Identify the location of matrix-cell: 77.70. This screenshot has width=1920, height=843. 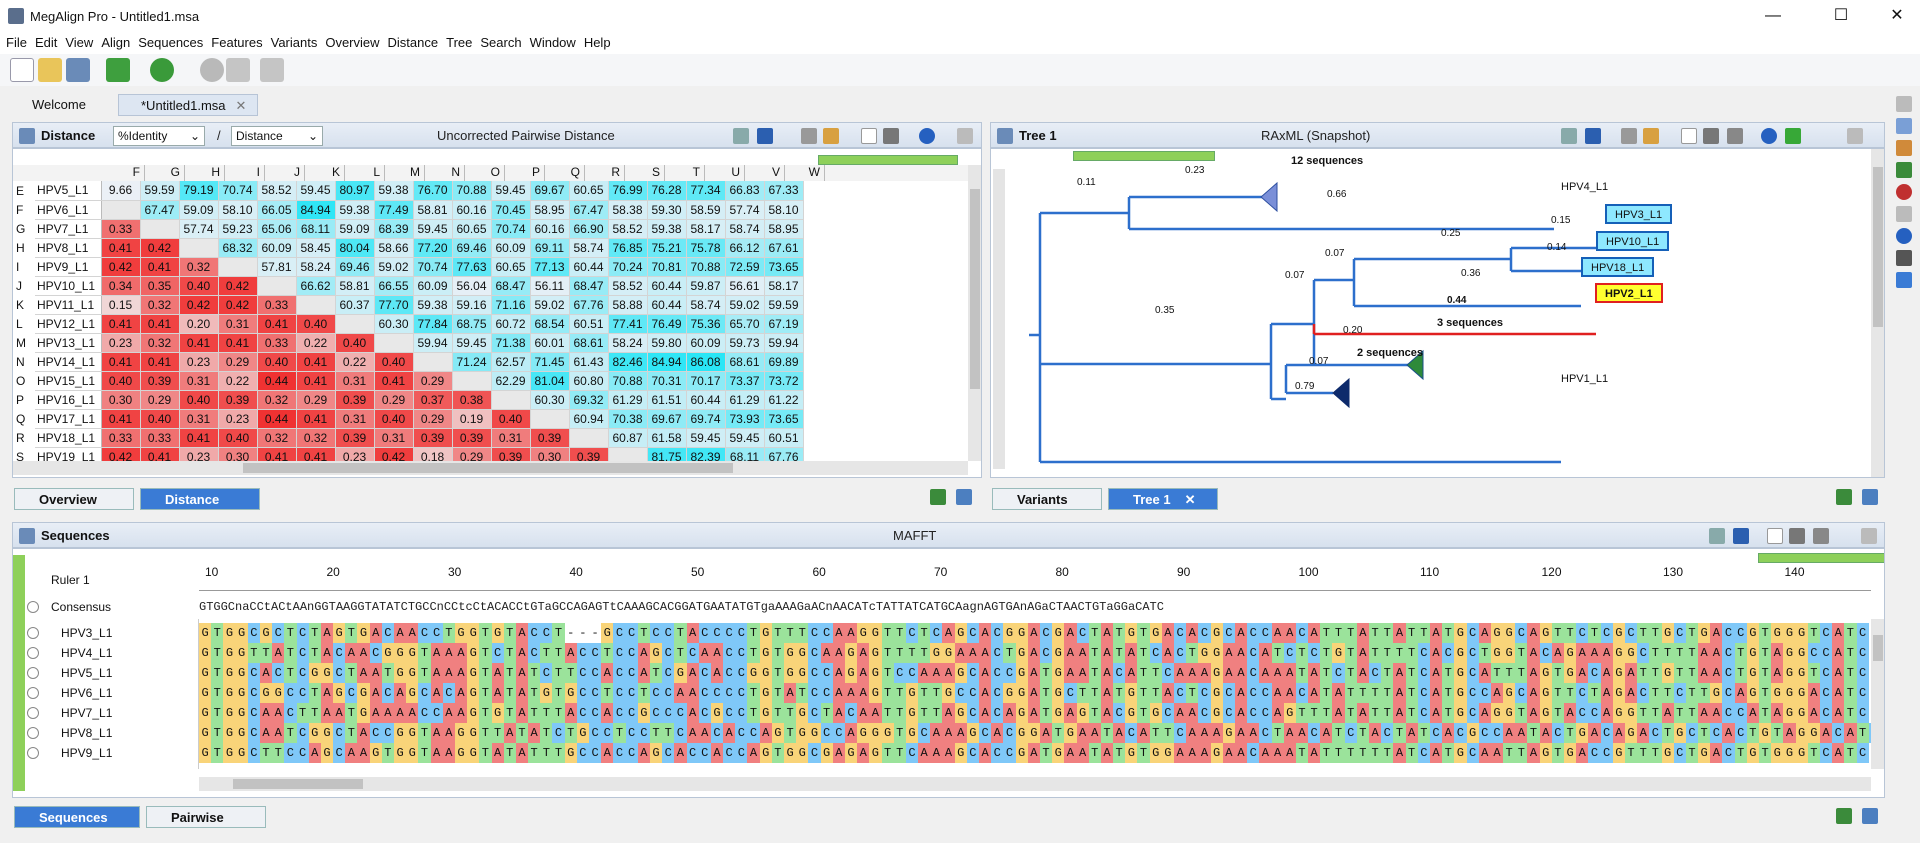
(394, 305).